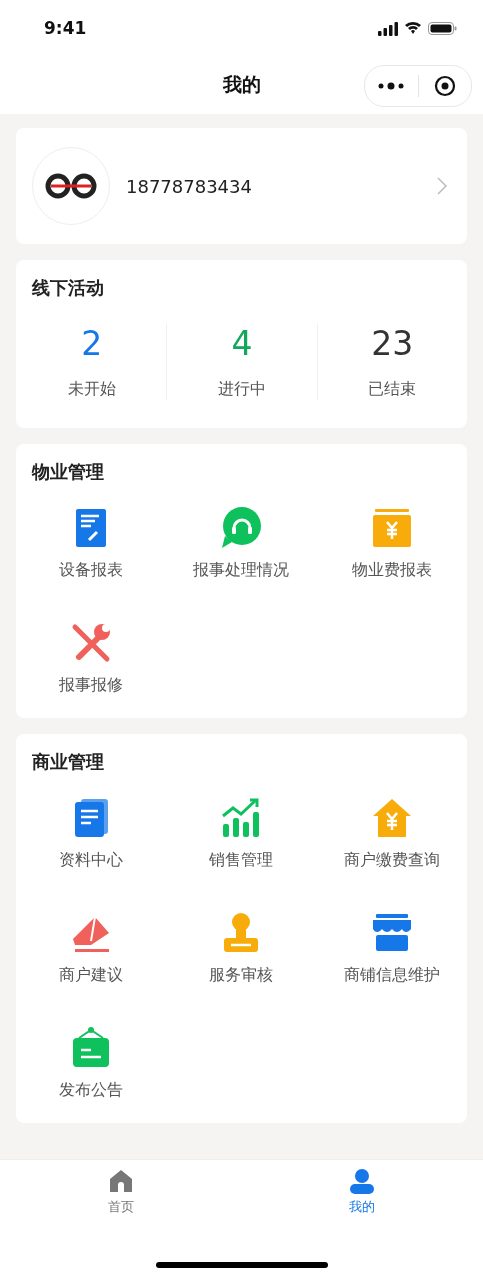  Describe the element at coordinates (241, 528) in the screenshot. I see `headset-chat-icon` at that location.